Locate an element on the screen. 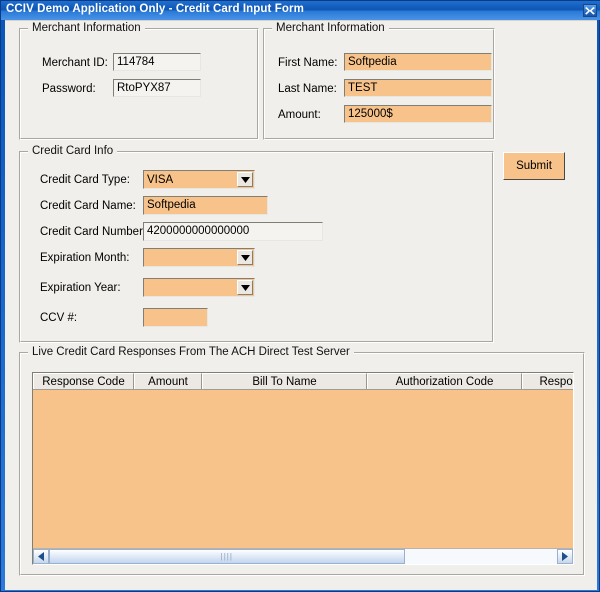 Image resolution: width=600 pixels, height=592 pixels. chevron-left-icon is located at coordinates (41, 556).